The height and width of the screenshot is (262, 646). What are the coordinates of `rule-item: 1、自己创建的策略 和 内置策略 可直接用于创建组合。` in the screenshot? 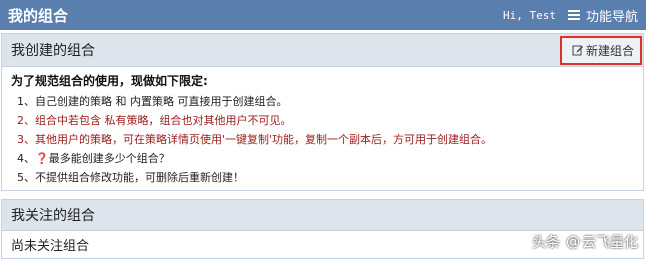 It's located at (152, 101).